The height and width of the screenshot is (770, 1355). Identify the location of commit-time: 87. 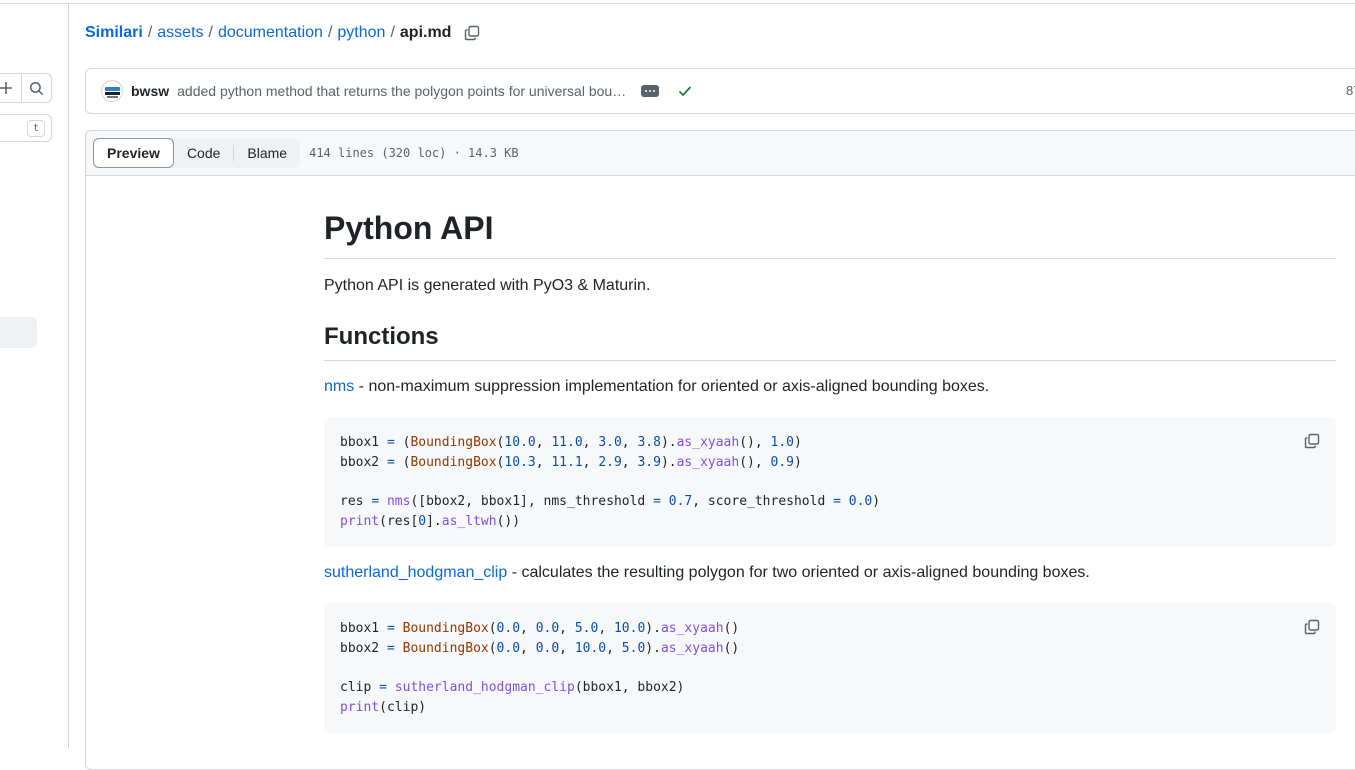
(1350, 90).